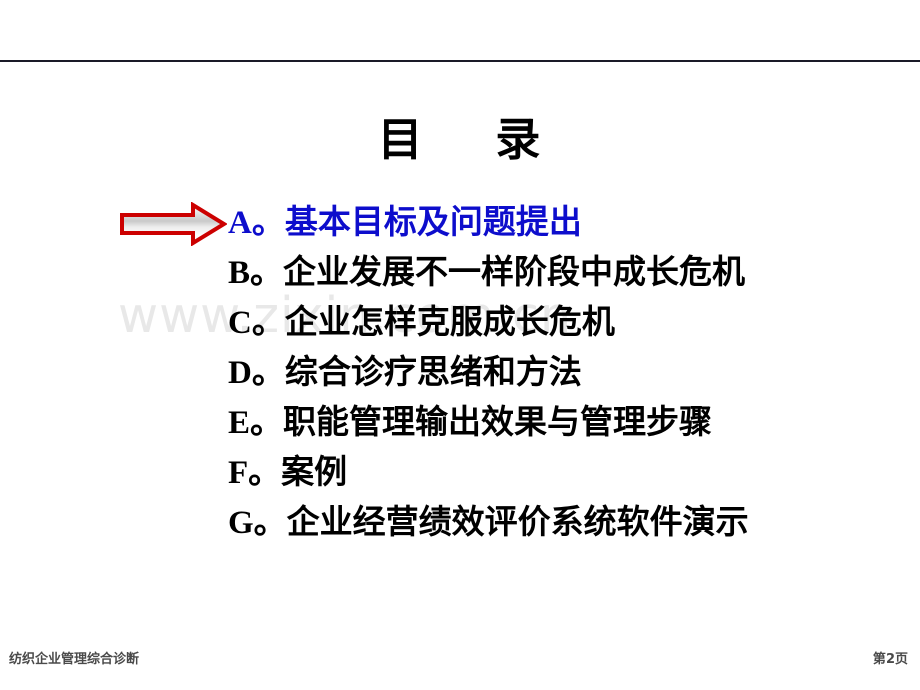  What do you see at coordinates (498, 421) in the screenshot?
I see `toc-item-label: 职能管理输出效果与管理步骤` at bounding box center [498, 421].